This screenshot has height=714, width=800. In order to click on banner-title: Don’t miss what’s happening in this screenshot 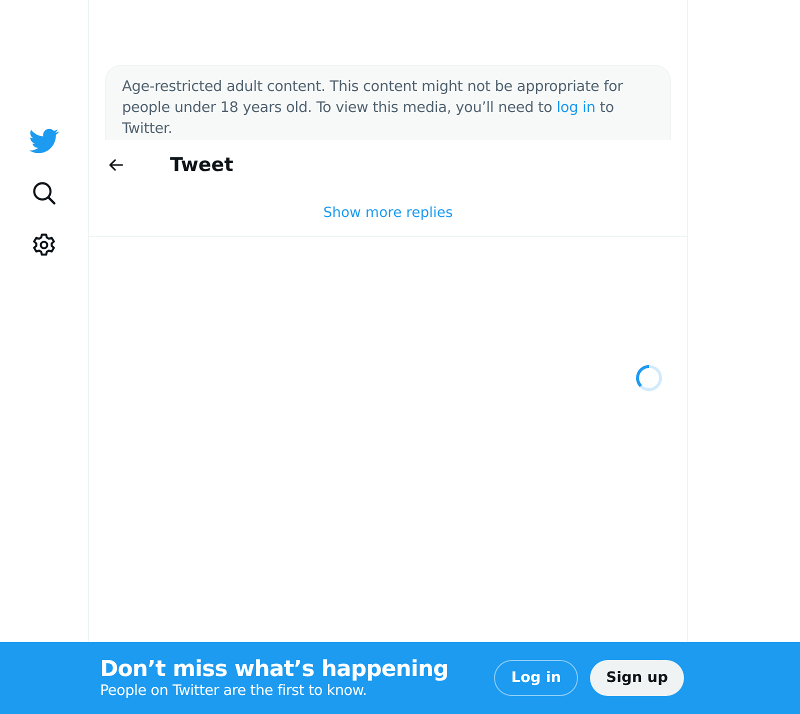, I will do `click(274, 669)`.